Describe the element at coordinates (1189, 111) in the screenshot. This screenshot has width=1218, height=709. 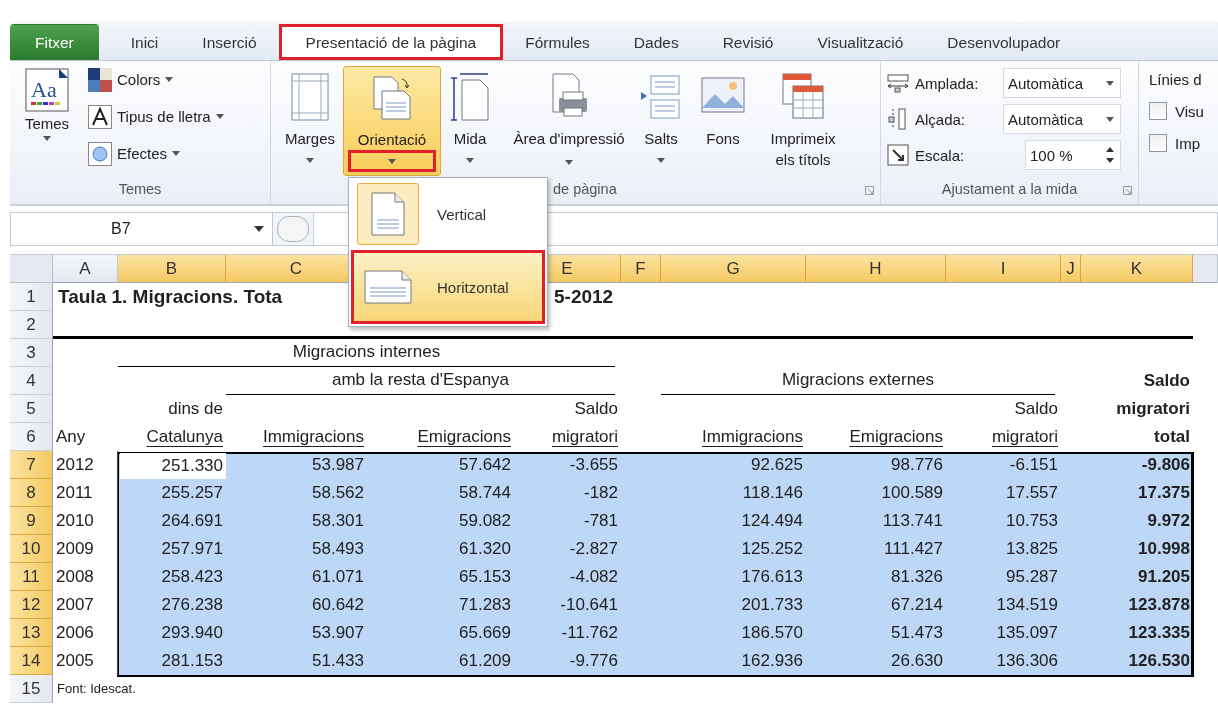
I see `checkbox-label: Visu` at that location.